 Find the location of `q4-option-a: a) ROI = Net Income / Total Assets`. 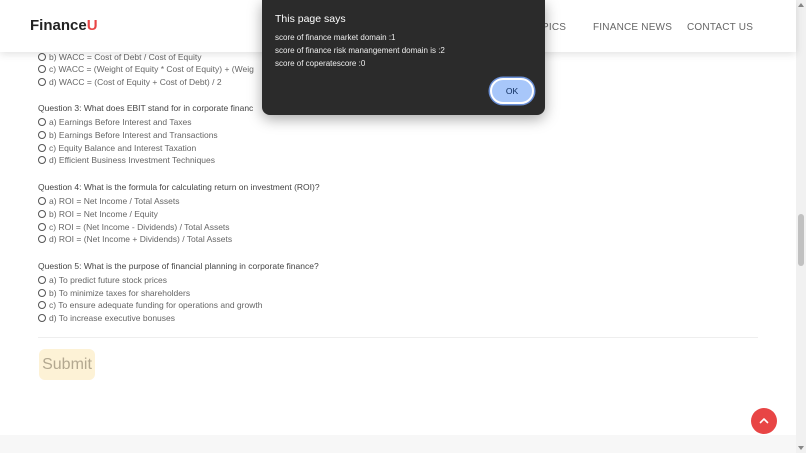

q4-option-a: a) ROI = Net Income / Total Assets is located at coordinates (108, 201).